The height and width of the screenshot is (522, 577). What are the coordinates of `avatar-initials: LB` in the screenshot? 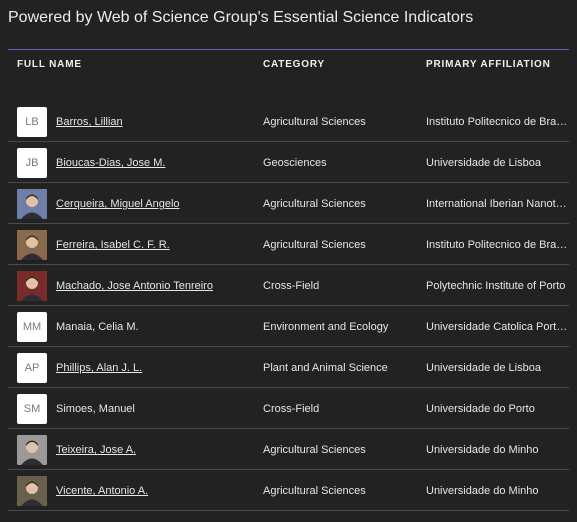 It's located at (32, 122).